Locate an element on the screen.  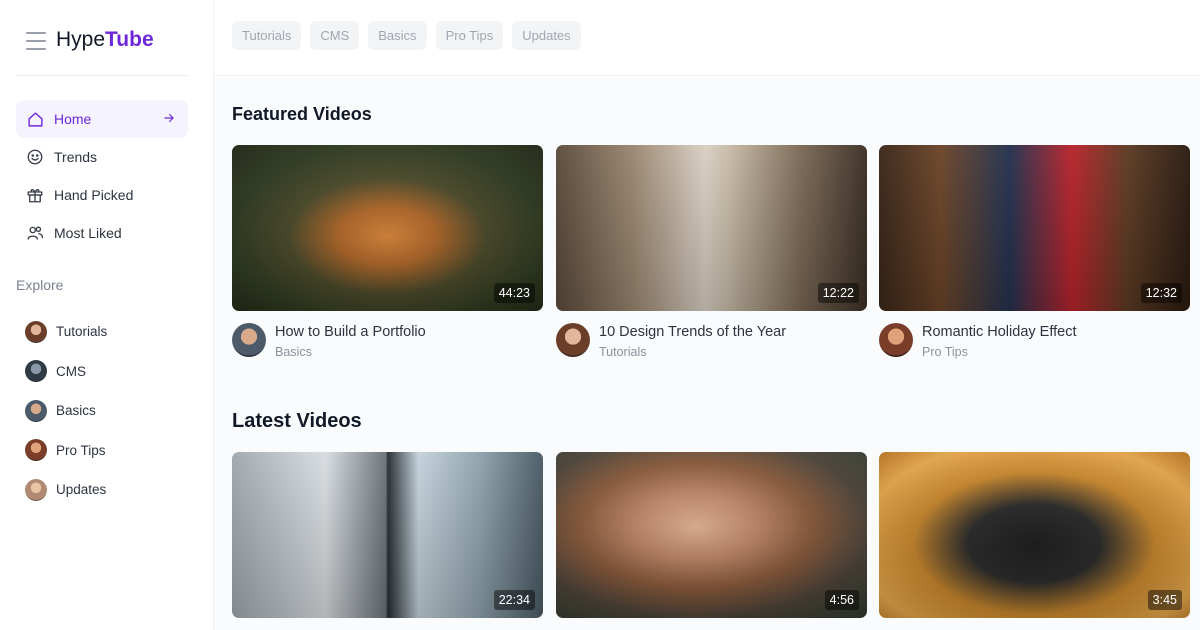
users-icon is located at coordinates (35, 233).